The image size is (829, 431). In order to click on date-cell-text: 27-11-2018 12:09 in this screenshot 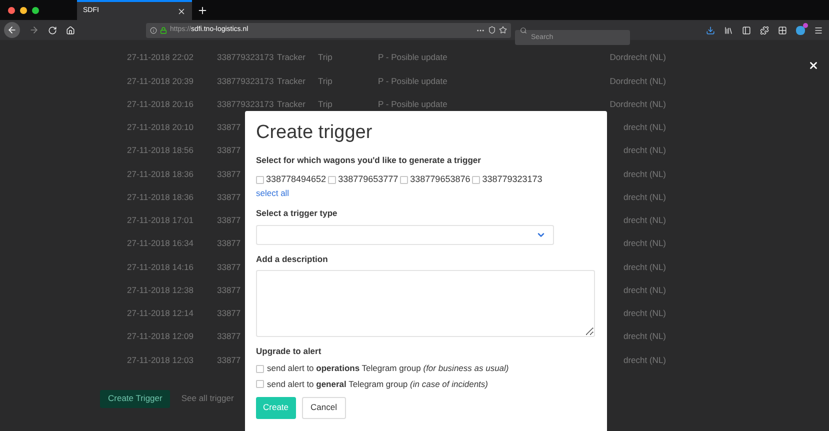, I will do `click(160, 336)`.